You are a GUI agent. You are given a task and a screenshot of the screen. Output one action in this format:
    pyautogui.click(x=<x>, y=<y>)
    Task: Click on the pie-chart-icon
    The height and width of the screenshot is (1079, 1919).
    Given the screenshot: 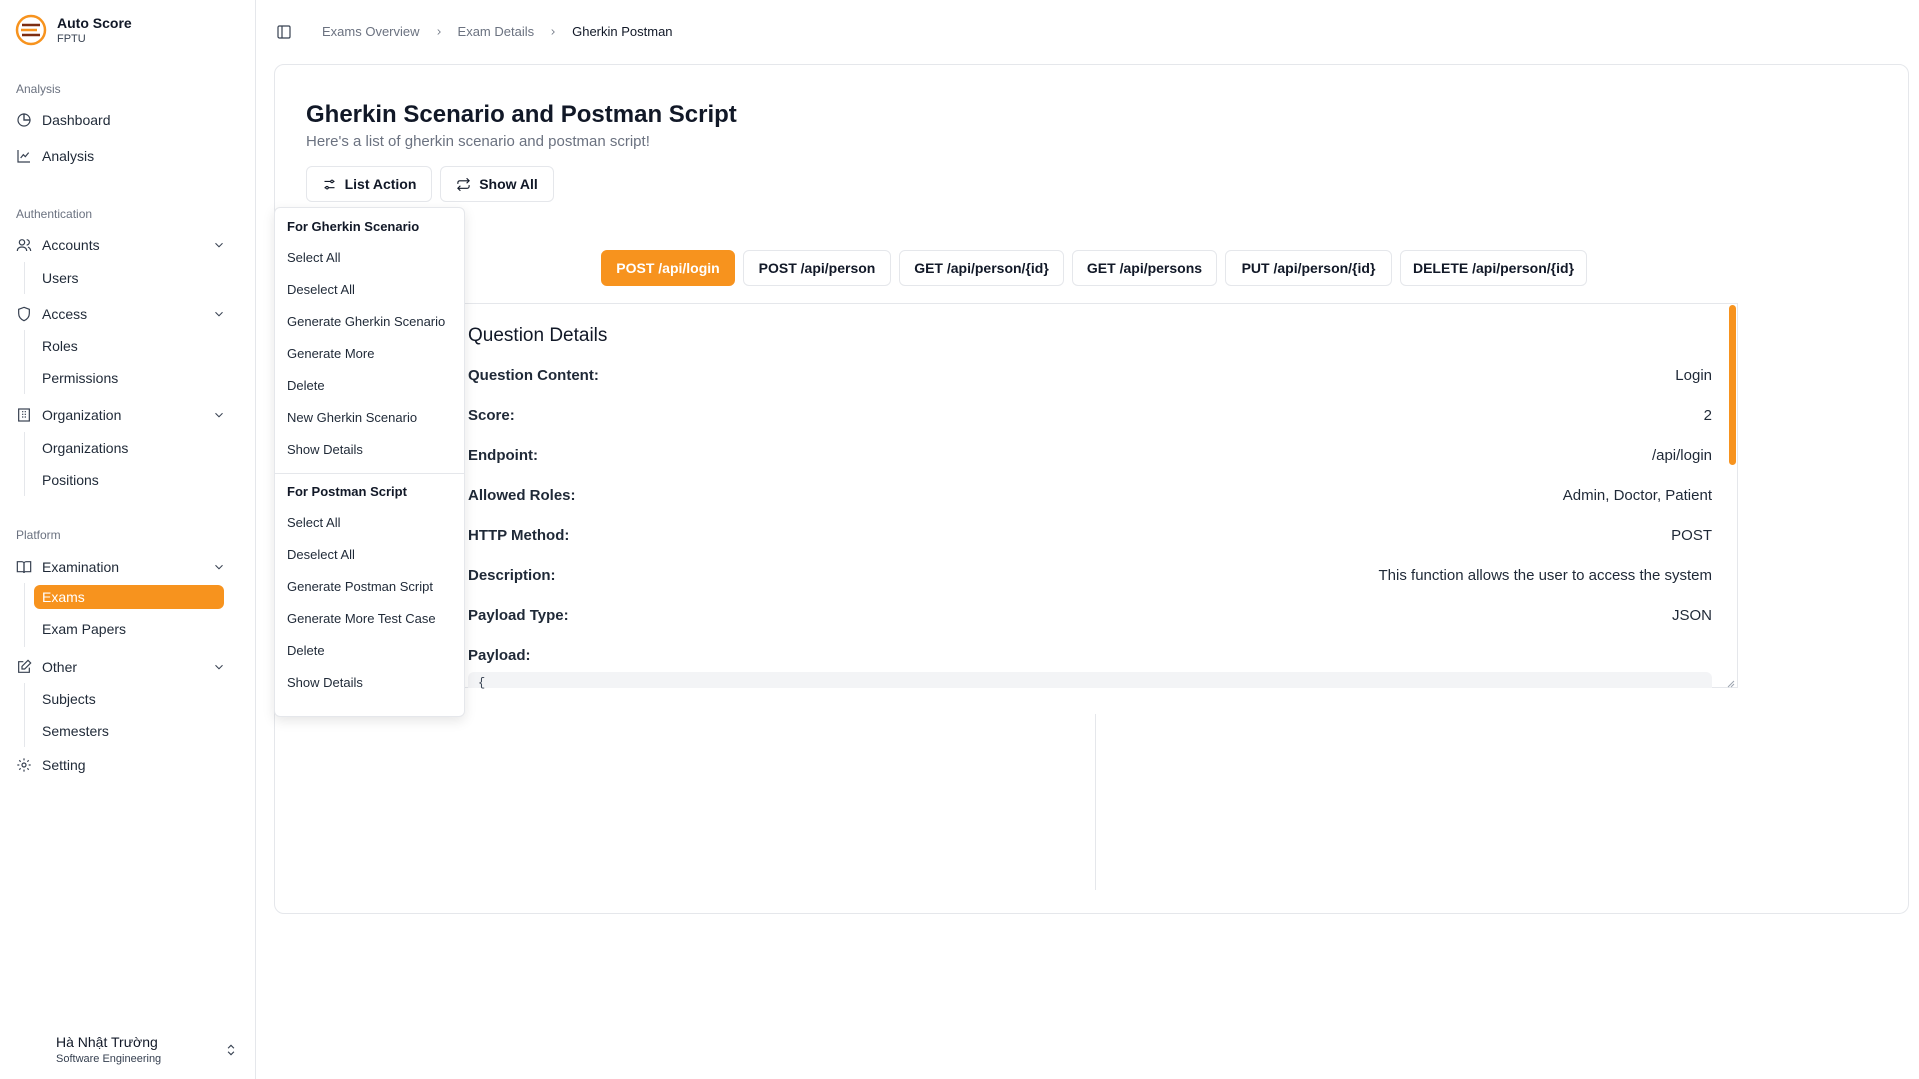 What is the action you would take?
    pyautogui.click(x=24, y=120)
    